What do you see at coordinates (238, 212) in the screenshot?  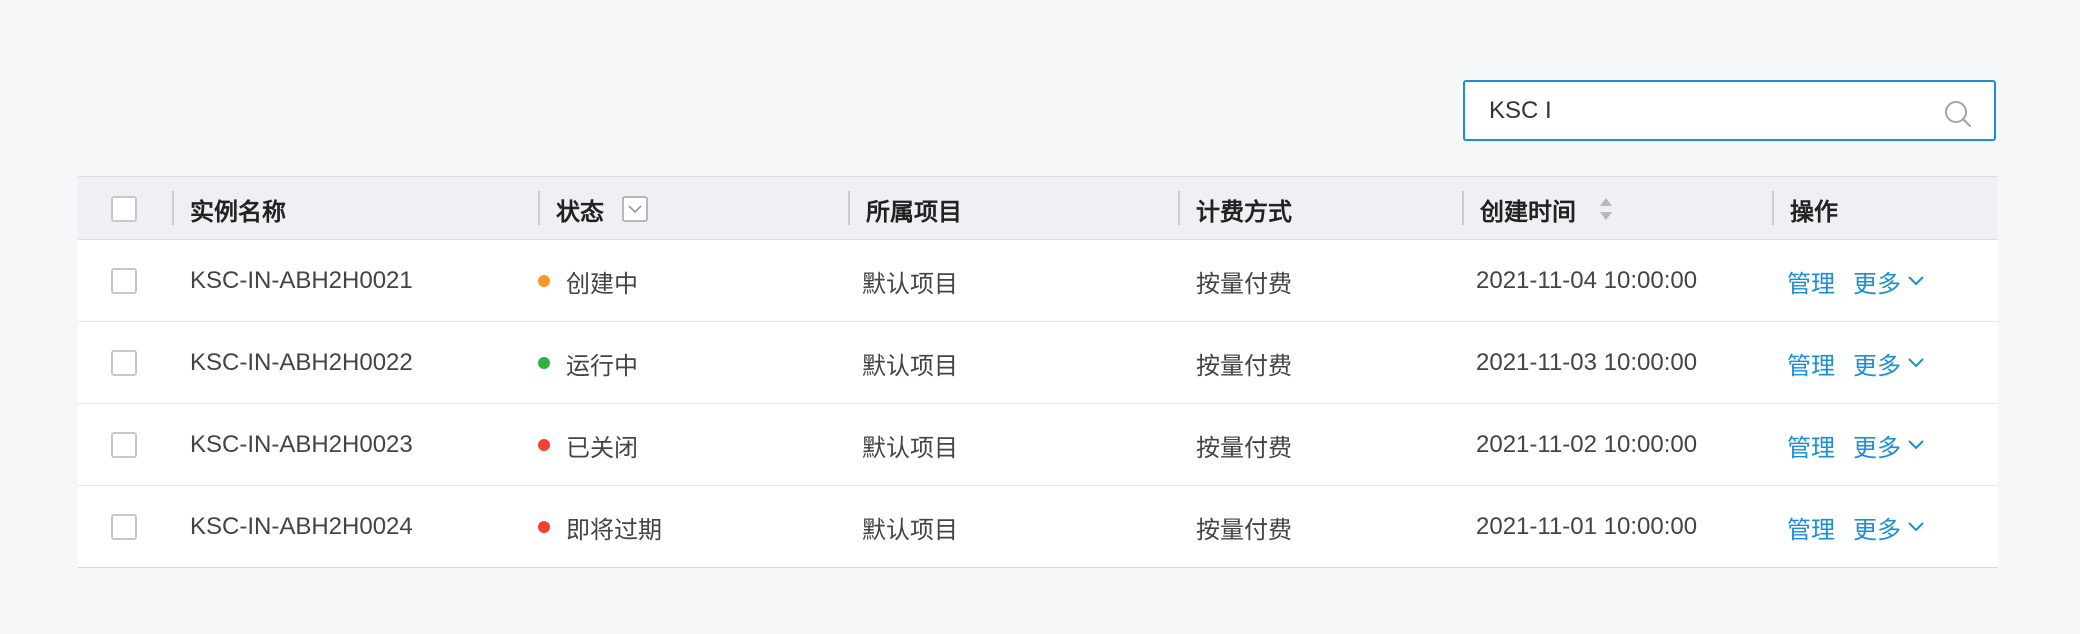 I see `header-instance-name: 实例名称` at bounding box center [238, 212].